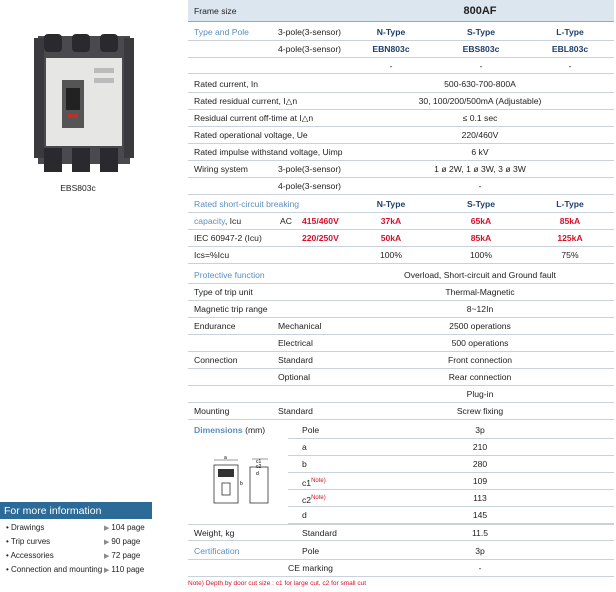  What do you see at coordinates (28, 541) in the screenshot?
I see `info-item-label: • Trip curves` at bounding box center [28, 541].